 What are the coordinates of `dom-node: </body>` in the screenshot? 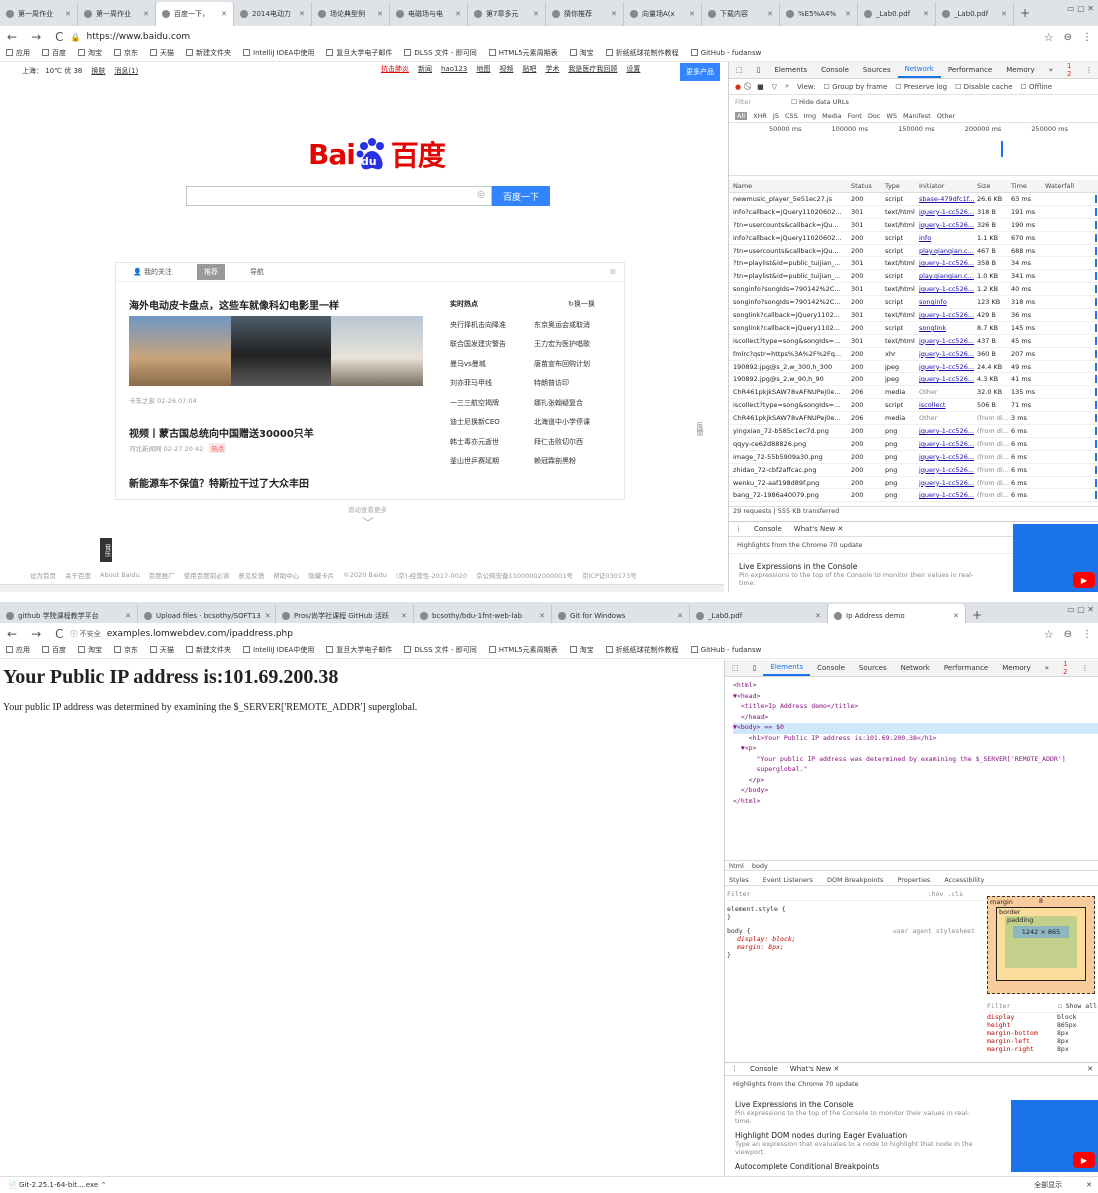 It's located at (915, 791).